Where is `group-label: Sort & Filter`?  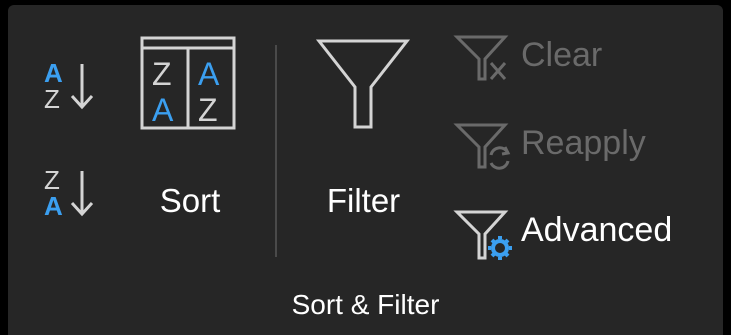
group-label: Sort & Filter is located at coordinates (365, 304).